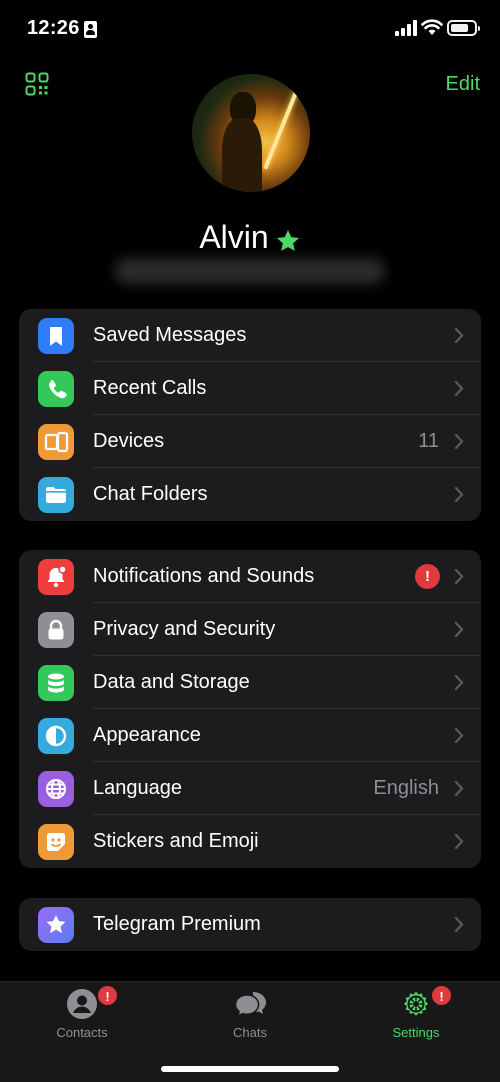  I want to click on tab-contacts: ! Contacts, so click(82, 1017).